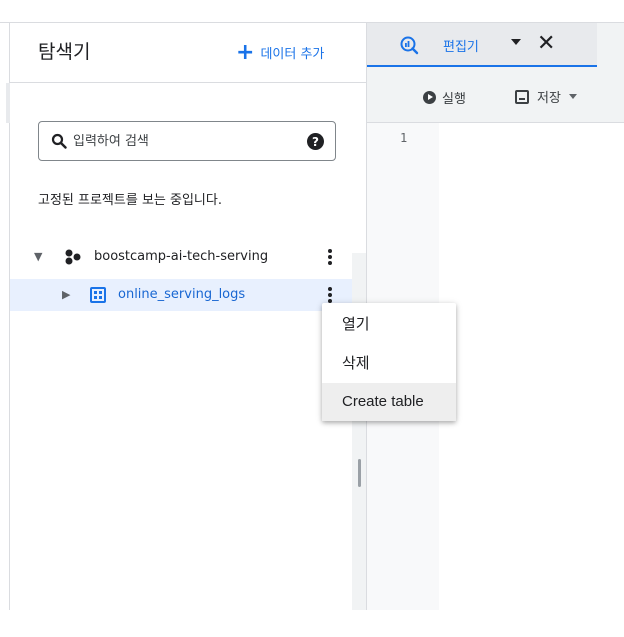 Image resolution: width=624 pixels, height=637 pixels. Describe the element at coordinates (522, 96) in the screenshot. I see `save-icon` at that location.